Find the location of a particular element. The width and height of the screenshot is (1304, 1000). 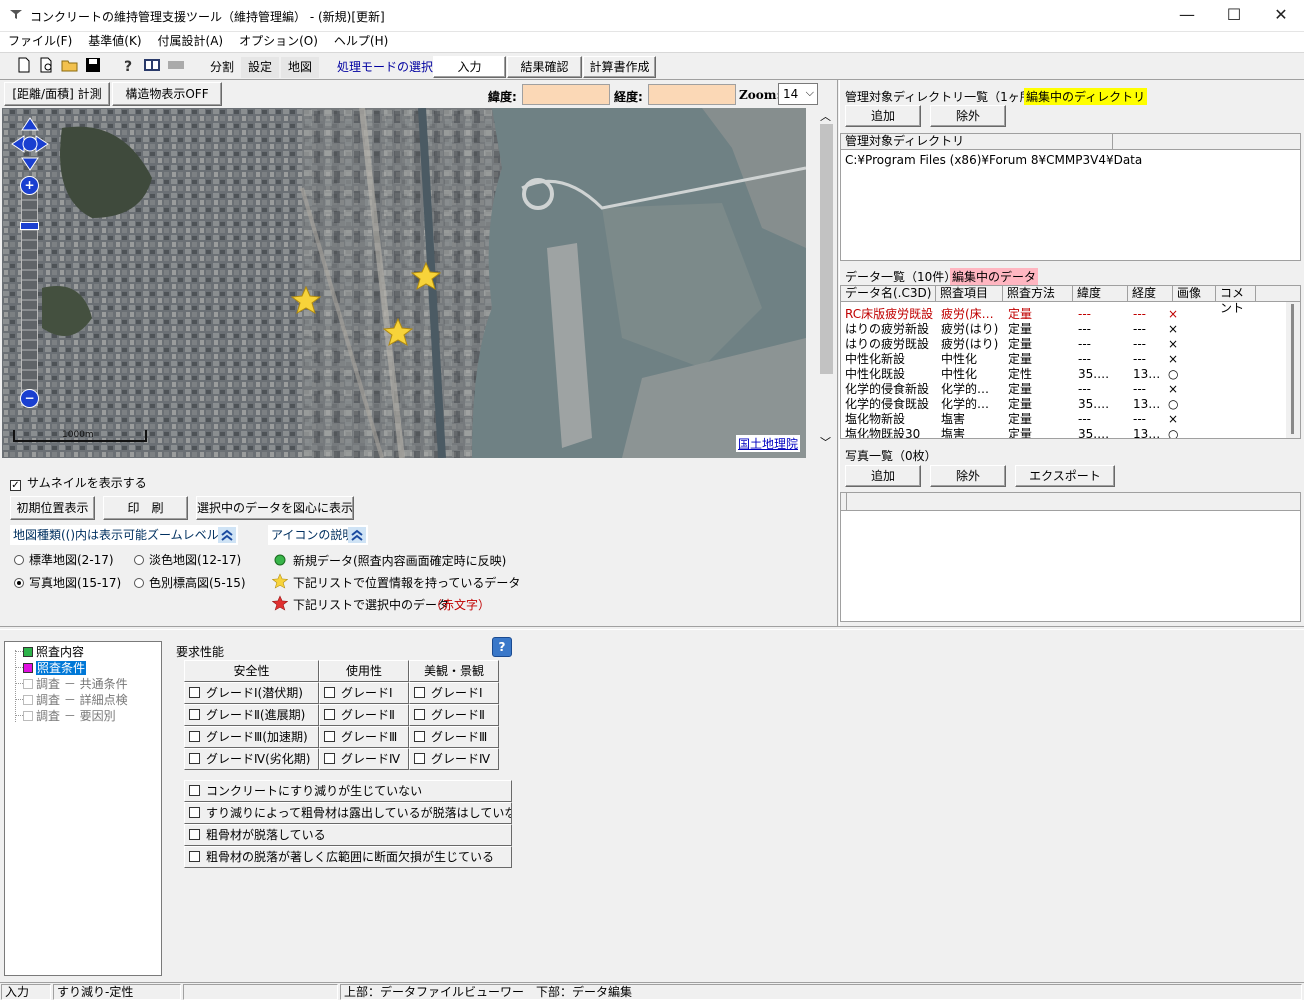

directory-remove-button: 除外 is located at coordinates (968, 116).